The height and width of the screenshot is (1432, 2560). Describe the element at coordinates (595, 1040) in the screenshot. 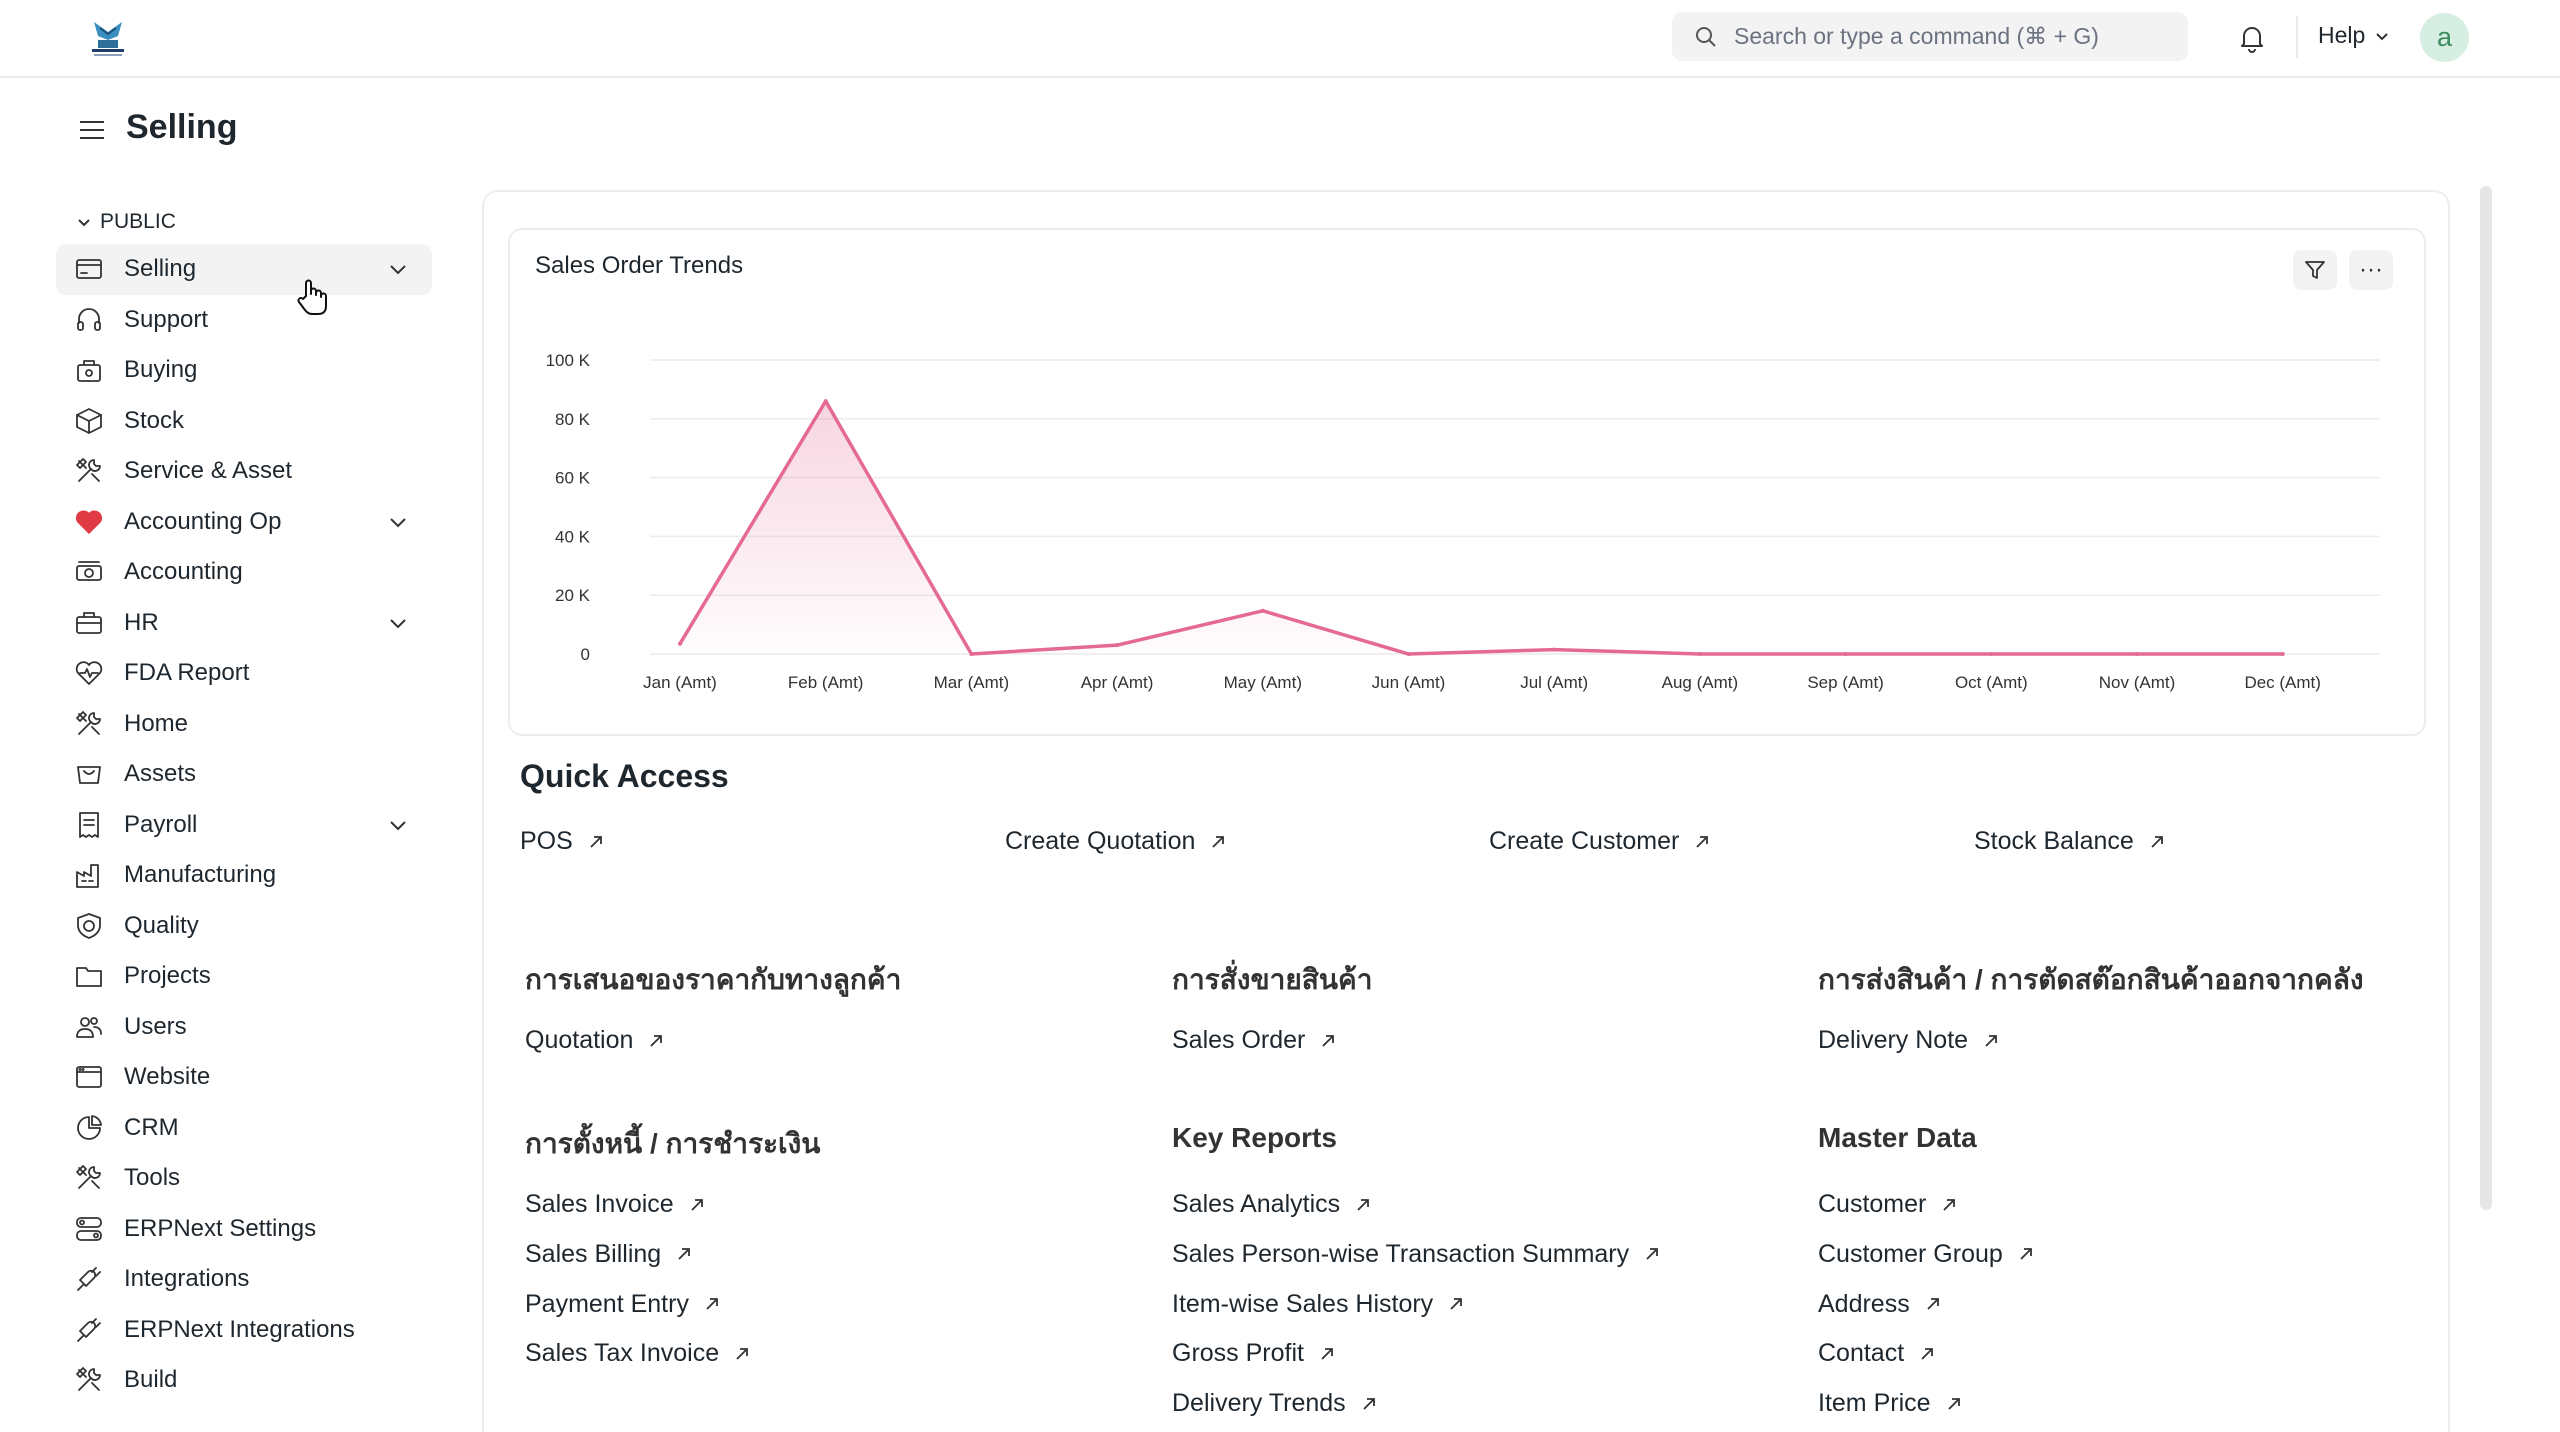

I see `link-card-item: Quotation` at that location.